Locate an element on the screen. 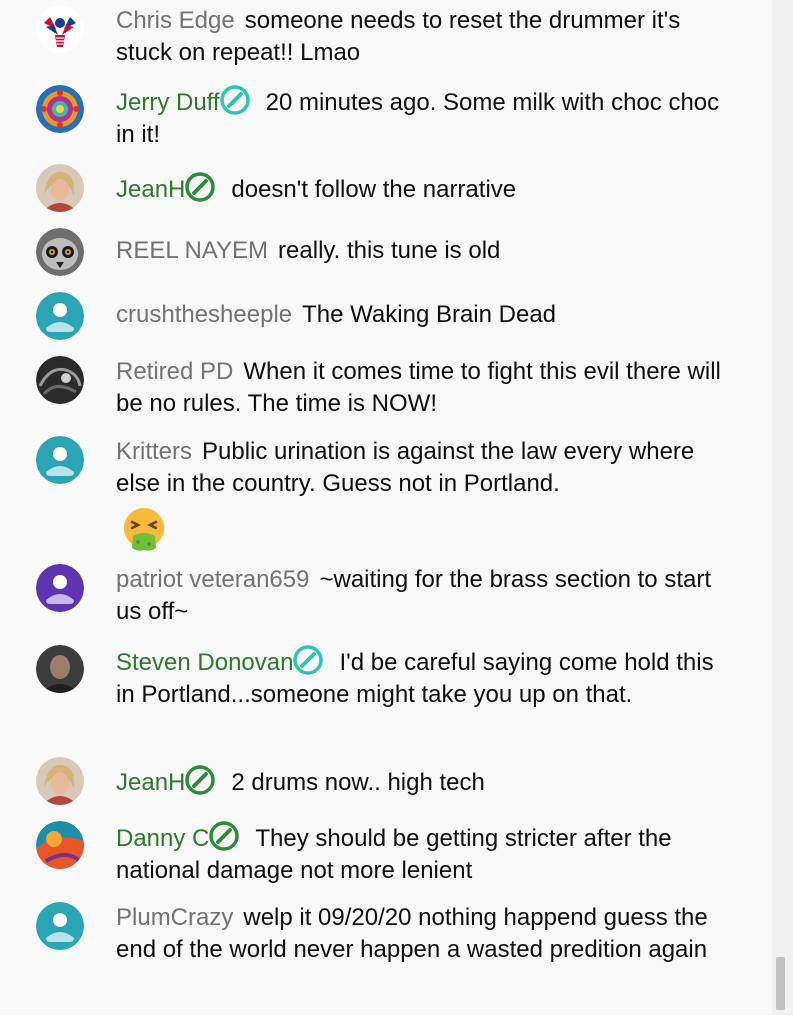 Image resolution: width=793 pixels, height=1029 pixels. scrollbar-track is located at coordinates (782, 507).